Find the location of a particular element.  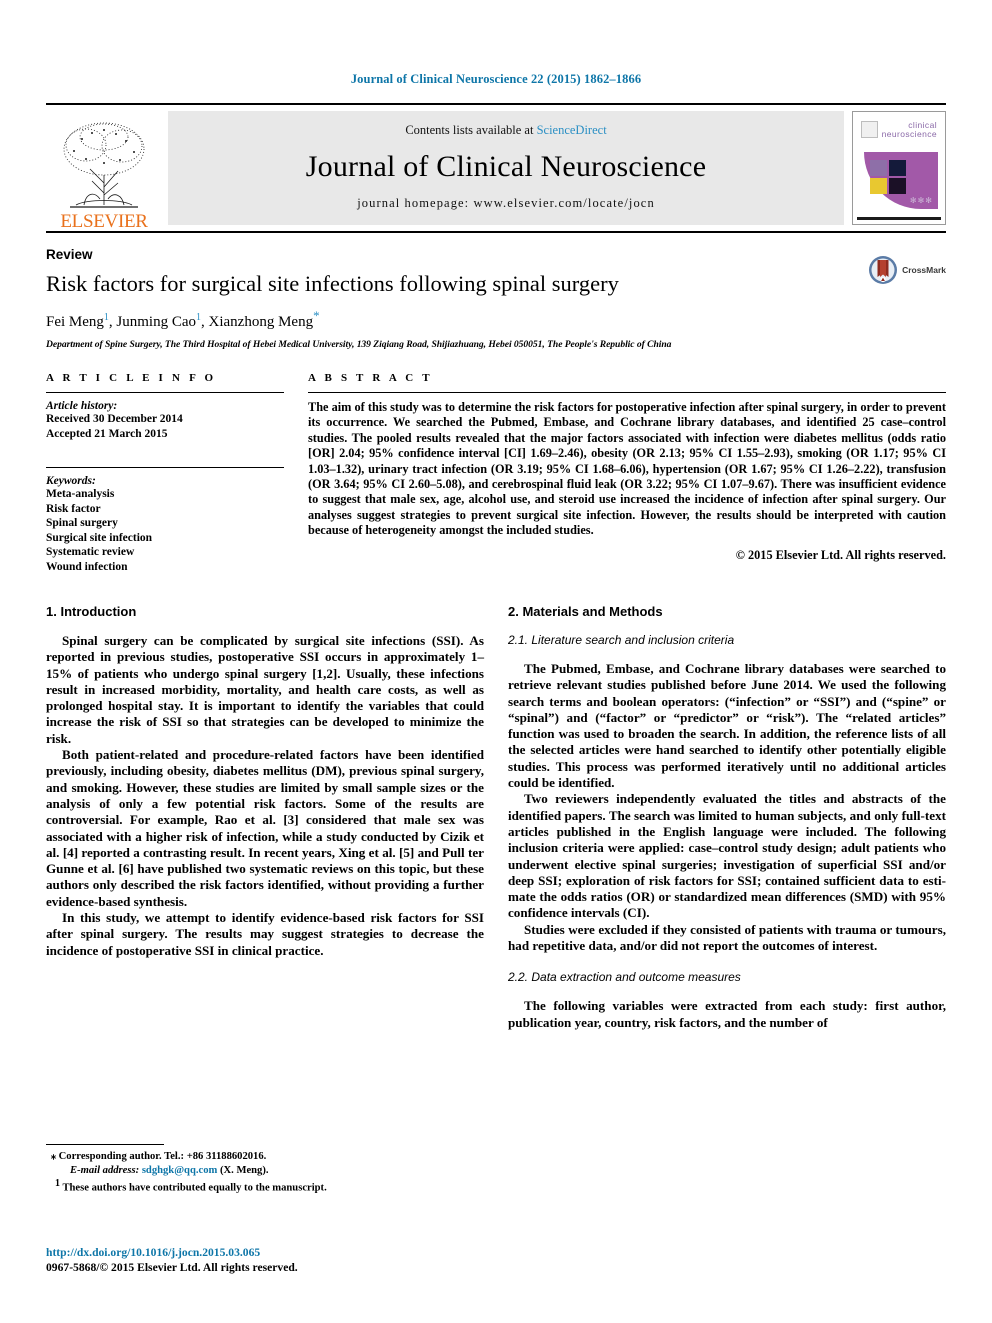

article-history-label: Article history: is located at coordinates (82, 406).